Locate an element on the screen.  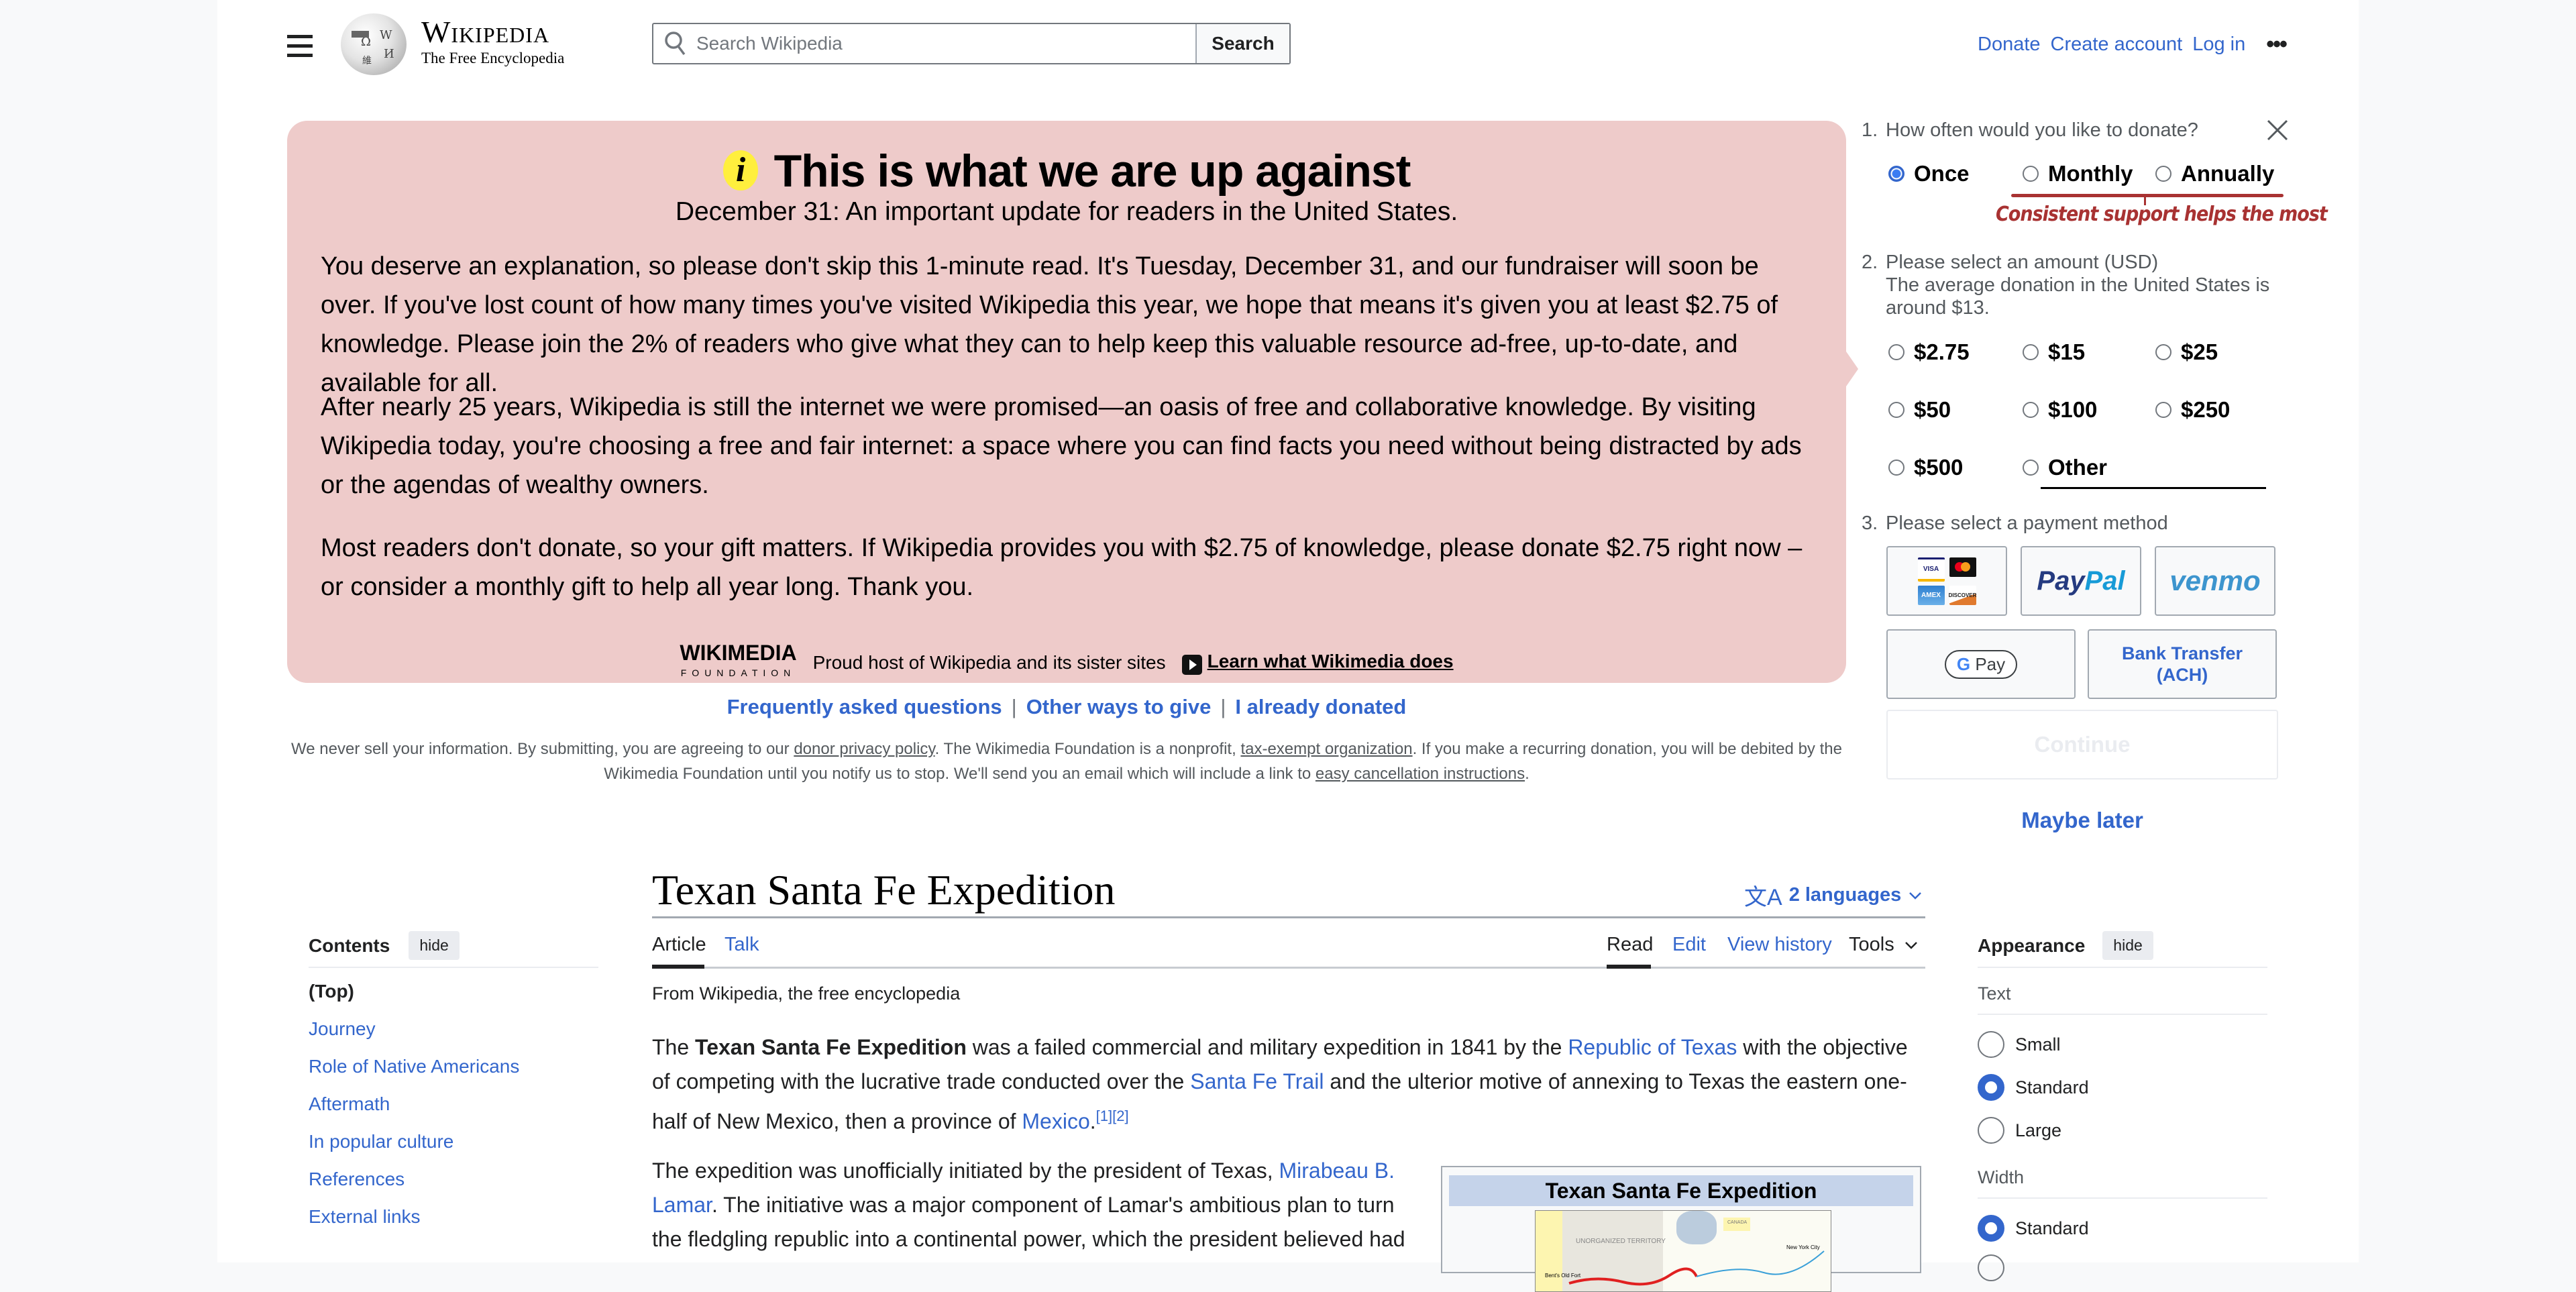
tab-talk: Talk is located at coordinates (741, 945).